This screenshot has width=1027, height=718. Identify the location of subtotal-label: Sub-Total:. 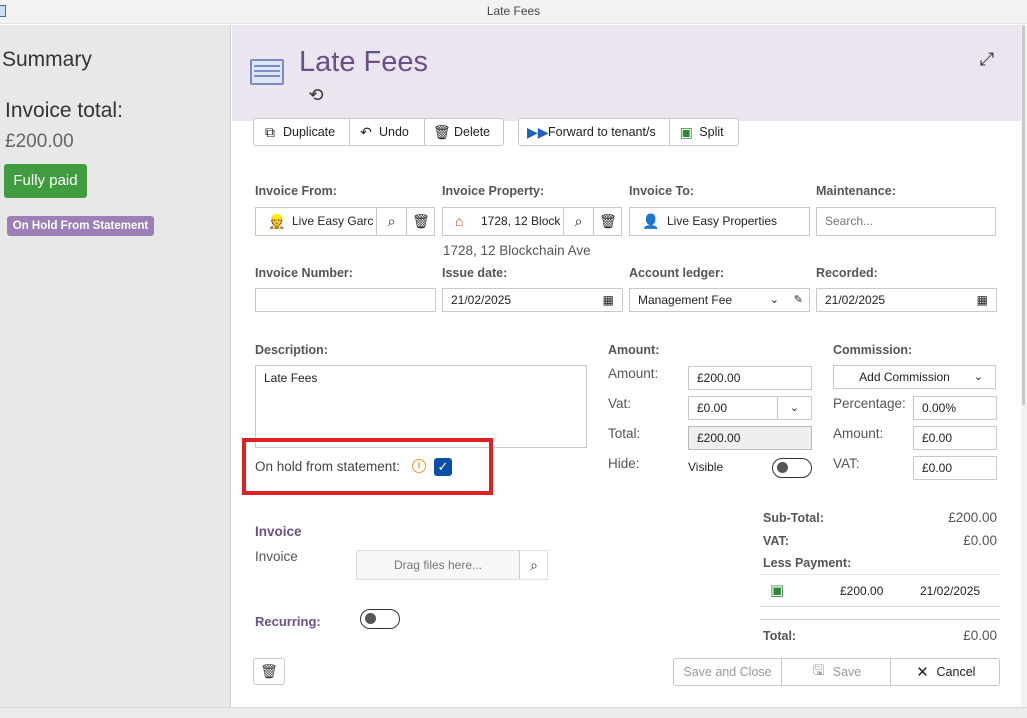
(793, 518).